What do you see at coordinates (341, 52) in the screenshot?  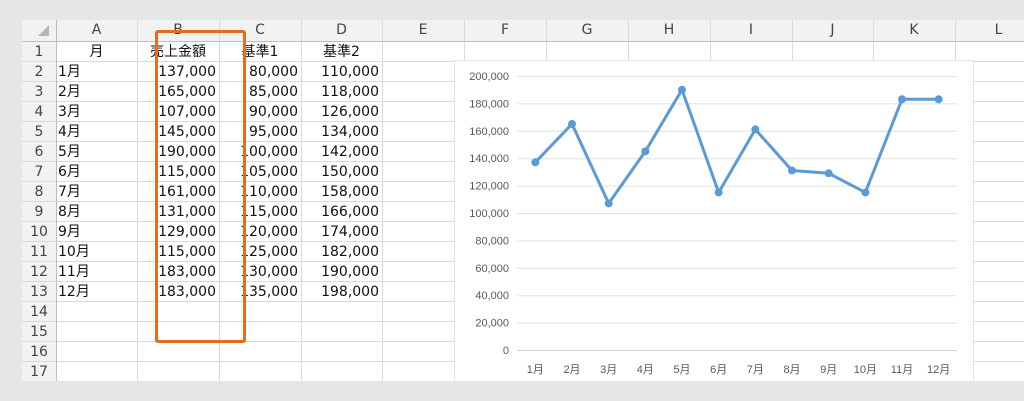 I see `cell: 基準2` at bounding box center [341, 52].